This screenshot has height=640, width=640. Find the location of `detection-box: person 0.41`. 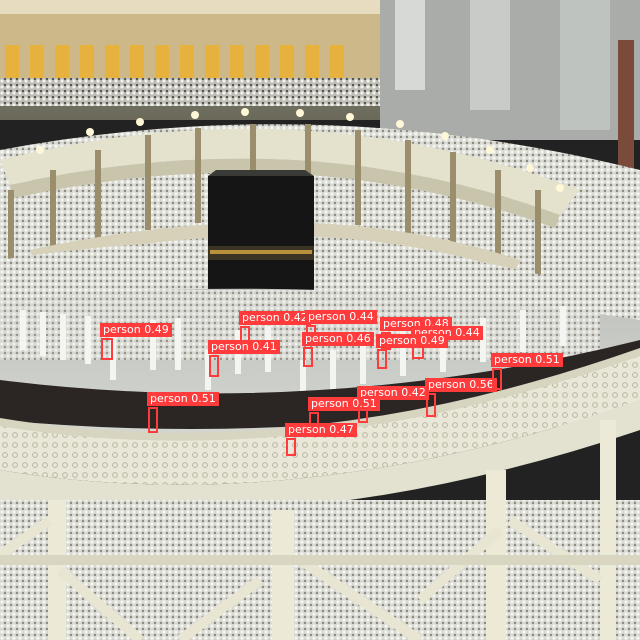

detection-box: person 0.41 is located at coordinates (244, 358).